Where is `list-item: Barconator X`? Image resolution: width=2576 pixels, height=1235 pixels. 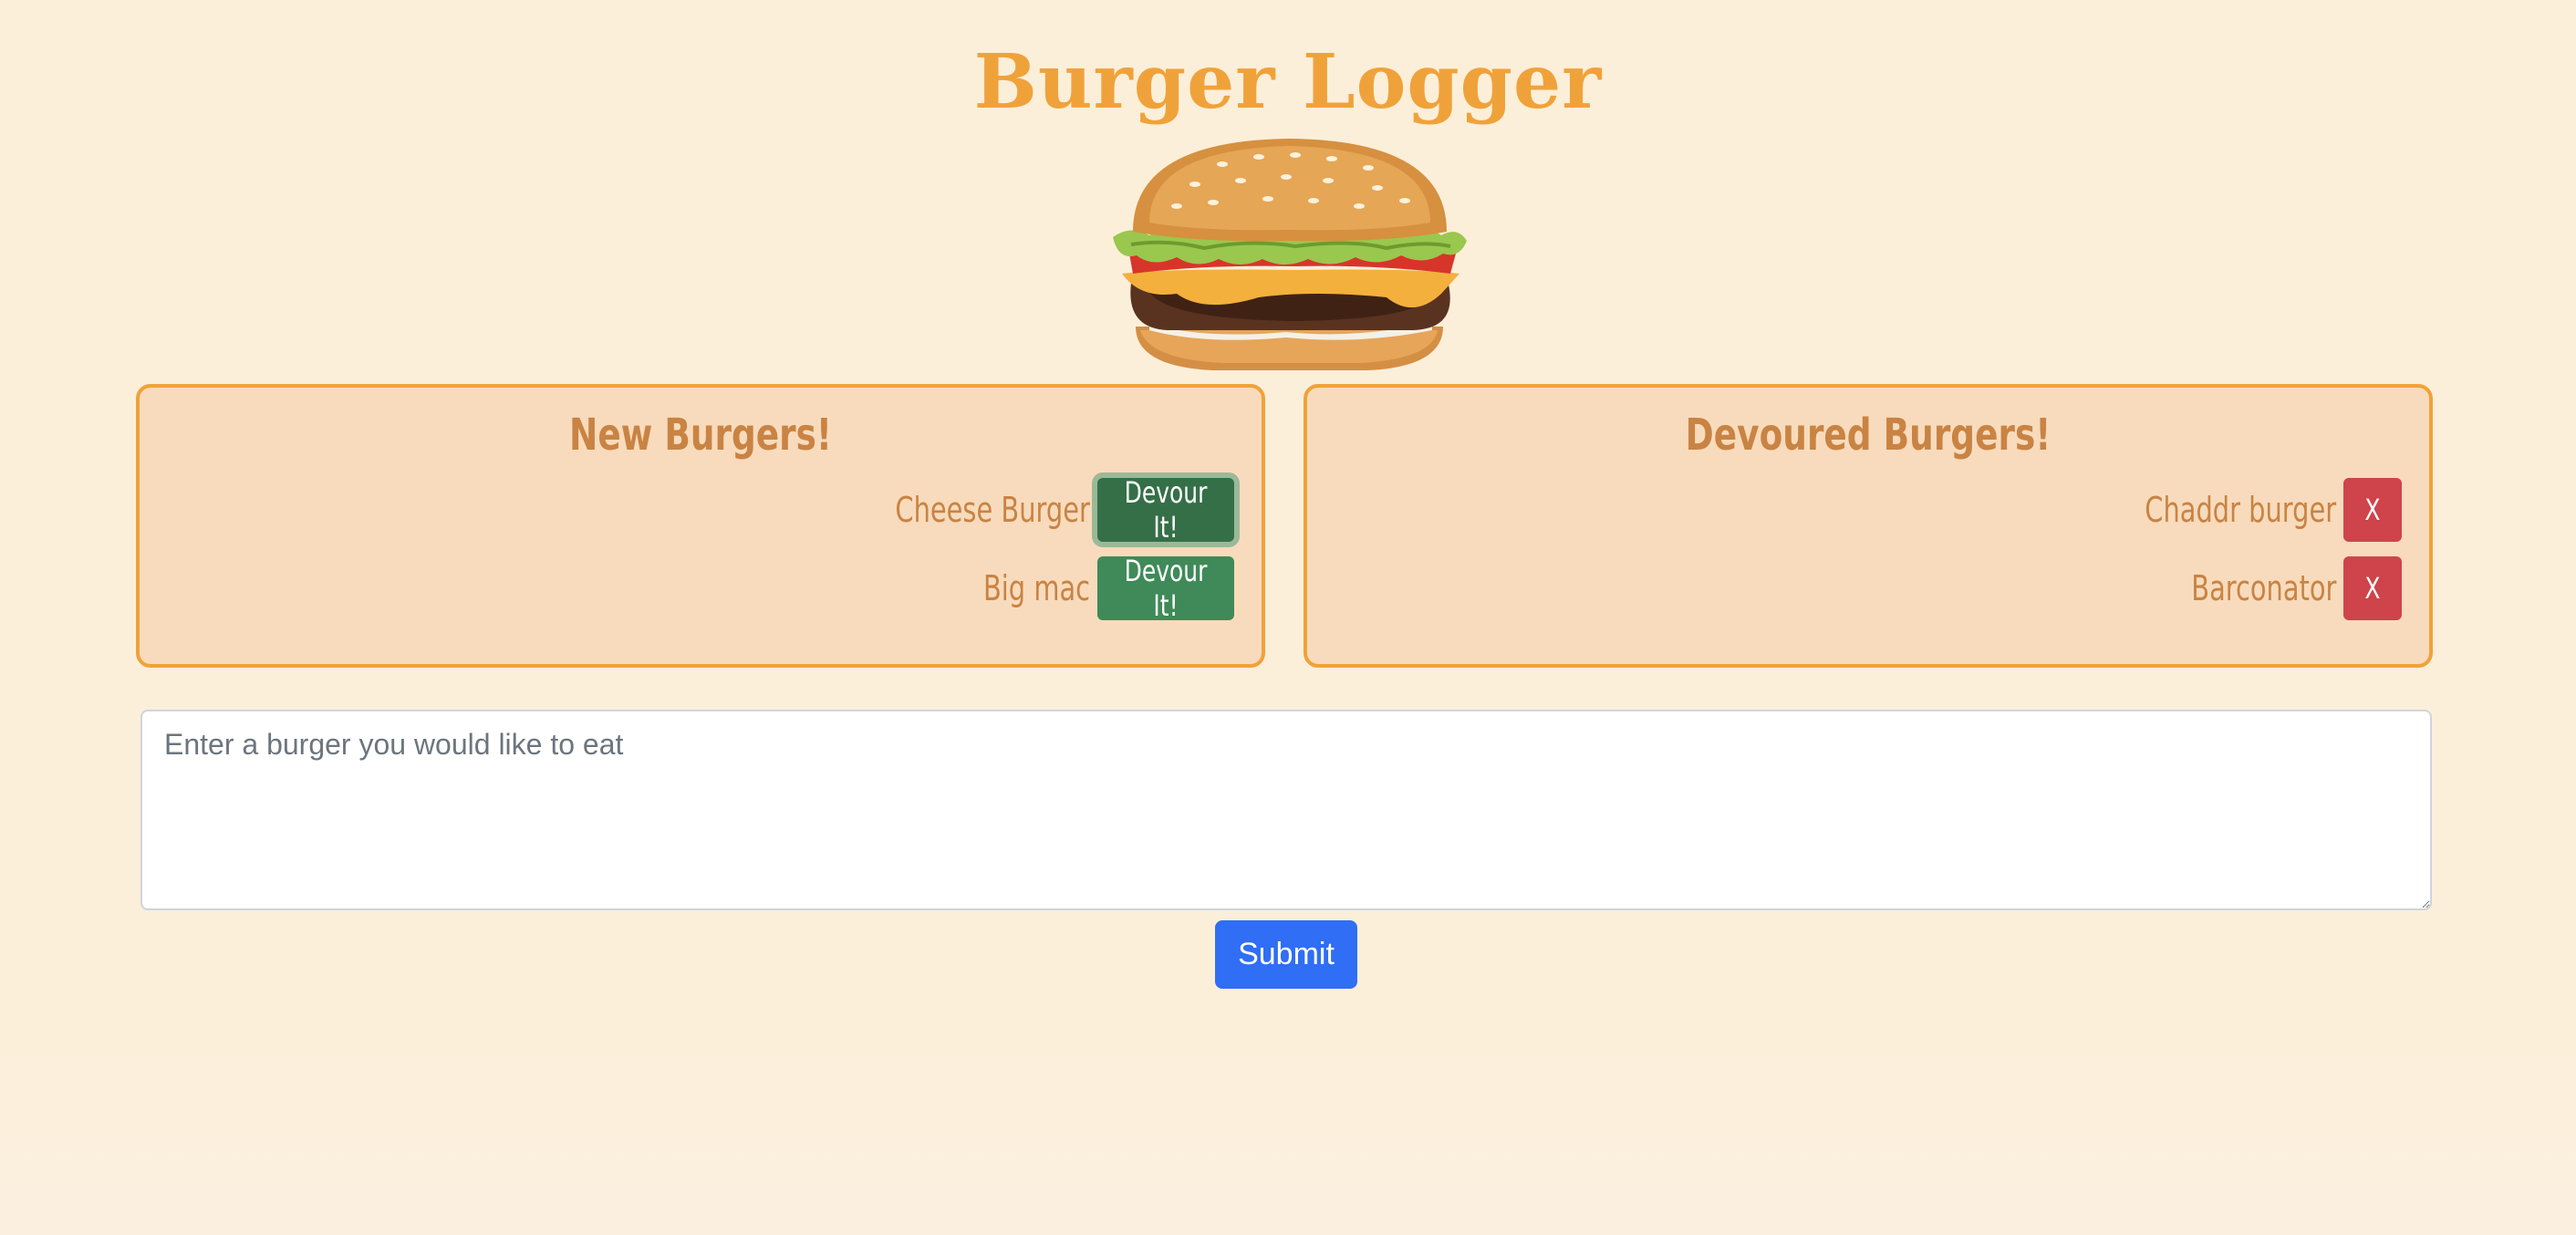 list-item: Barconator X is located at coordinates (2273, 588).